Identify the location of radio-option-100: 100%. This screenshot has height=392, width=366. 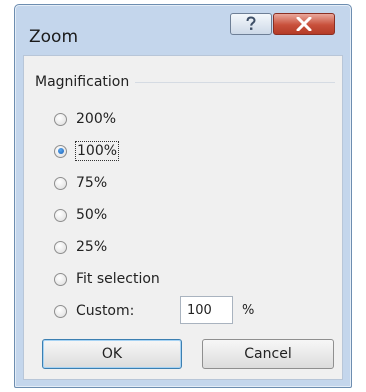
(87, 151).